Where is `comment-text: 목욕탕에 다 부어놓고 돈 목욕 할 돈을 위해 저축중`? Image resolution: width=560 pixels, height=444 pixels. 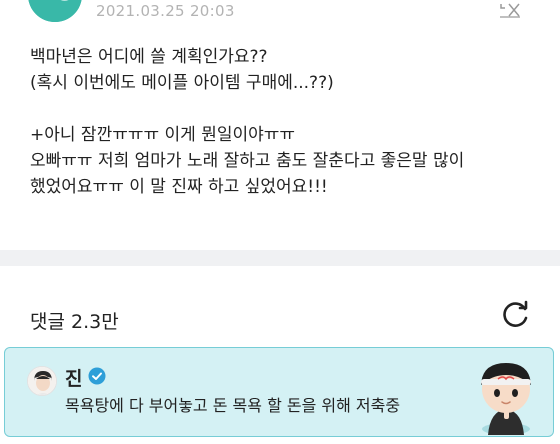 comment-text: 목욕탕에 다 부어놓고 돈 목욕 할 돈을 위해 저축중 is located at coordinates (233, 405).